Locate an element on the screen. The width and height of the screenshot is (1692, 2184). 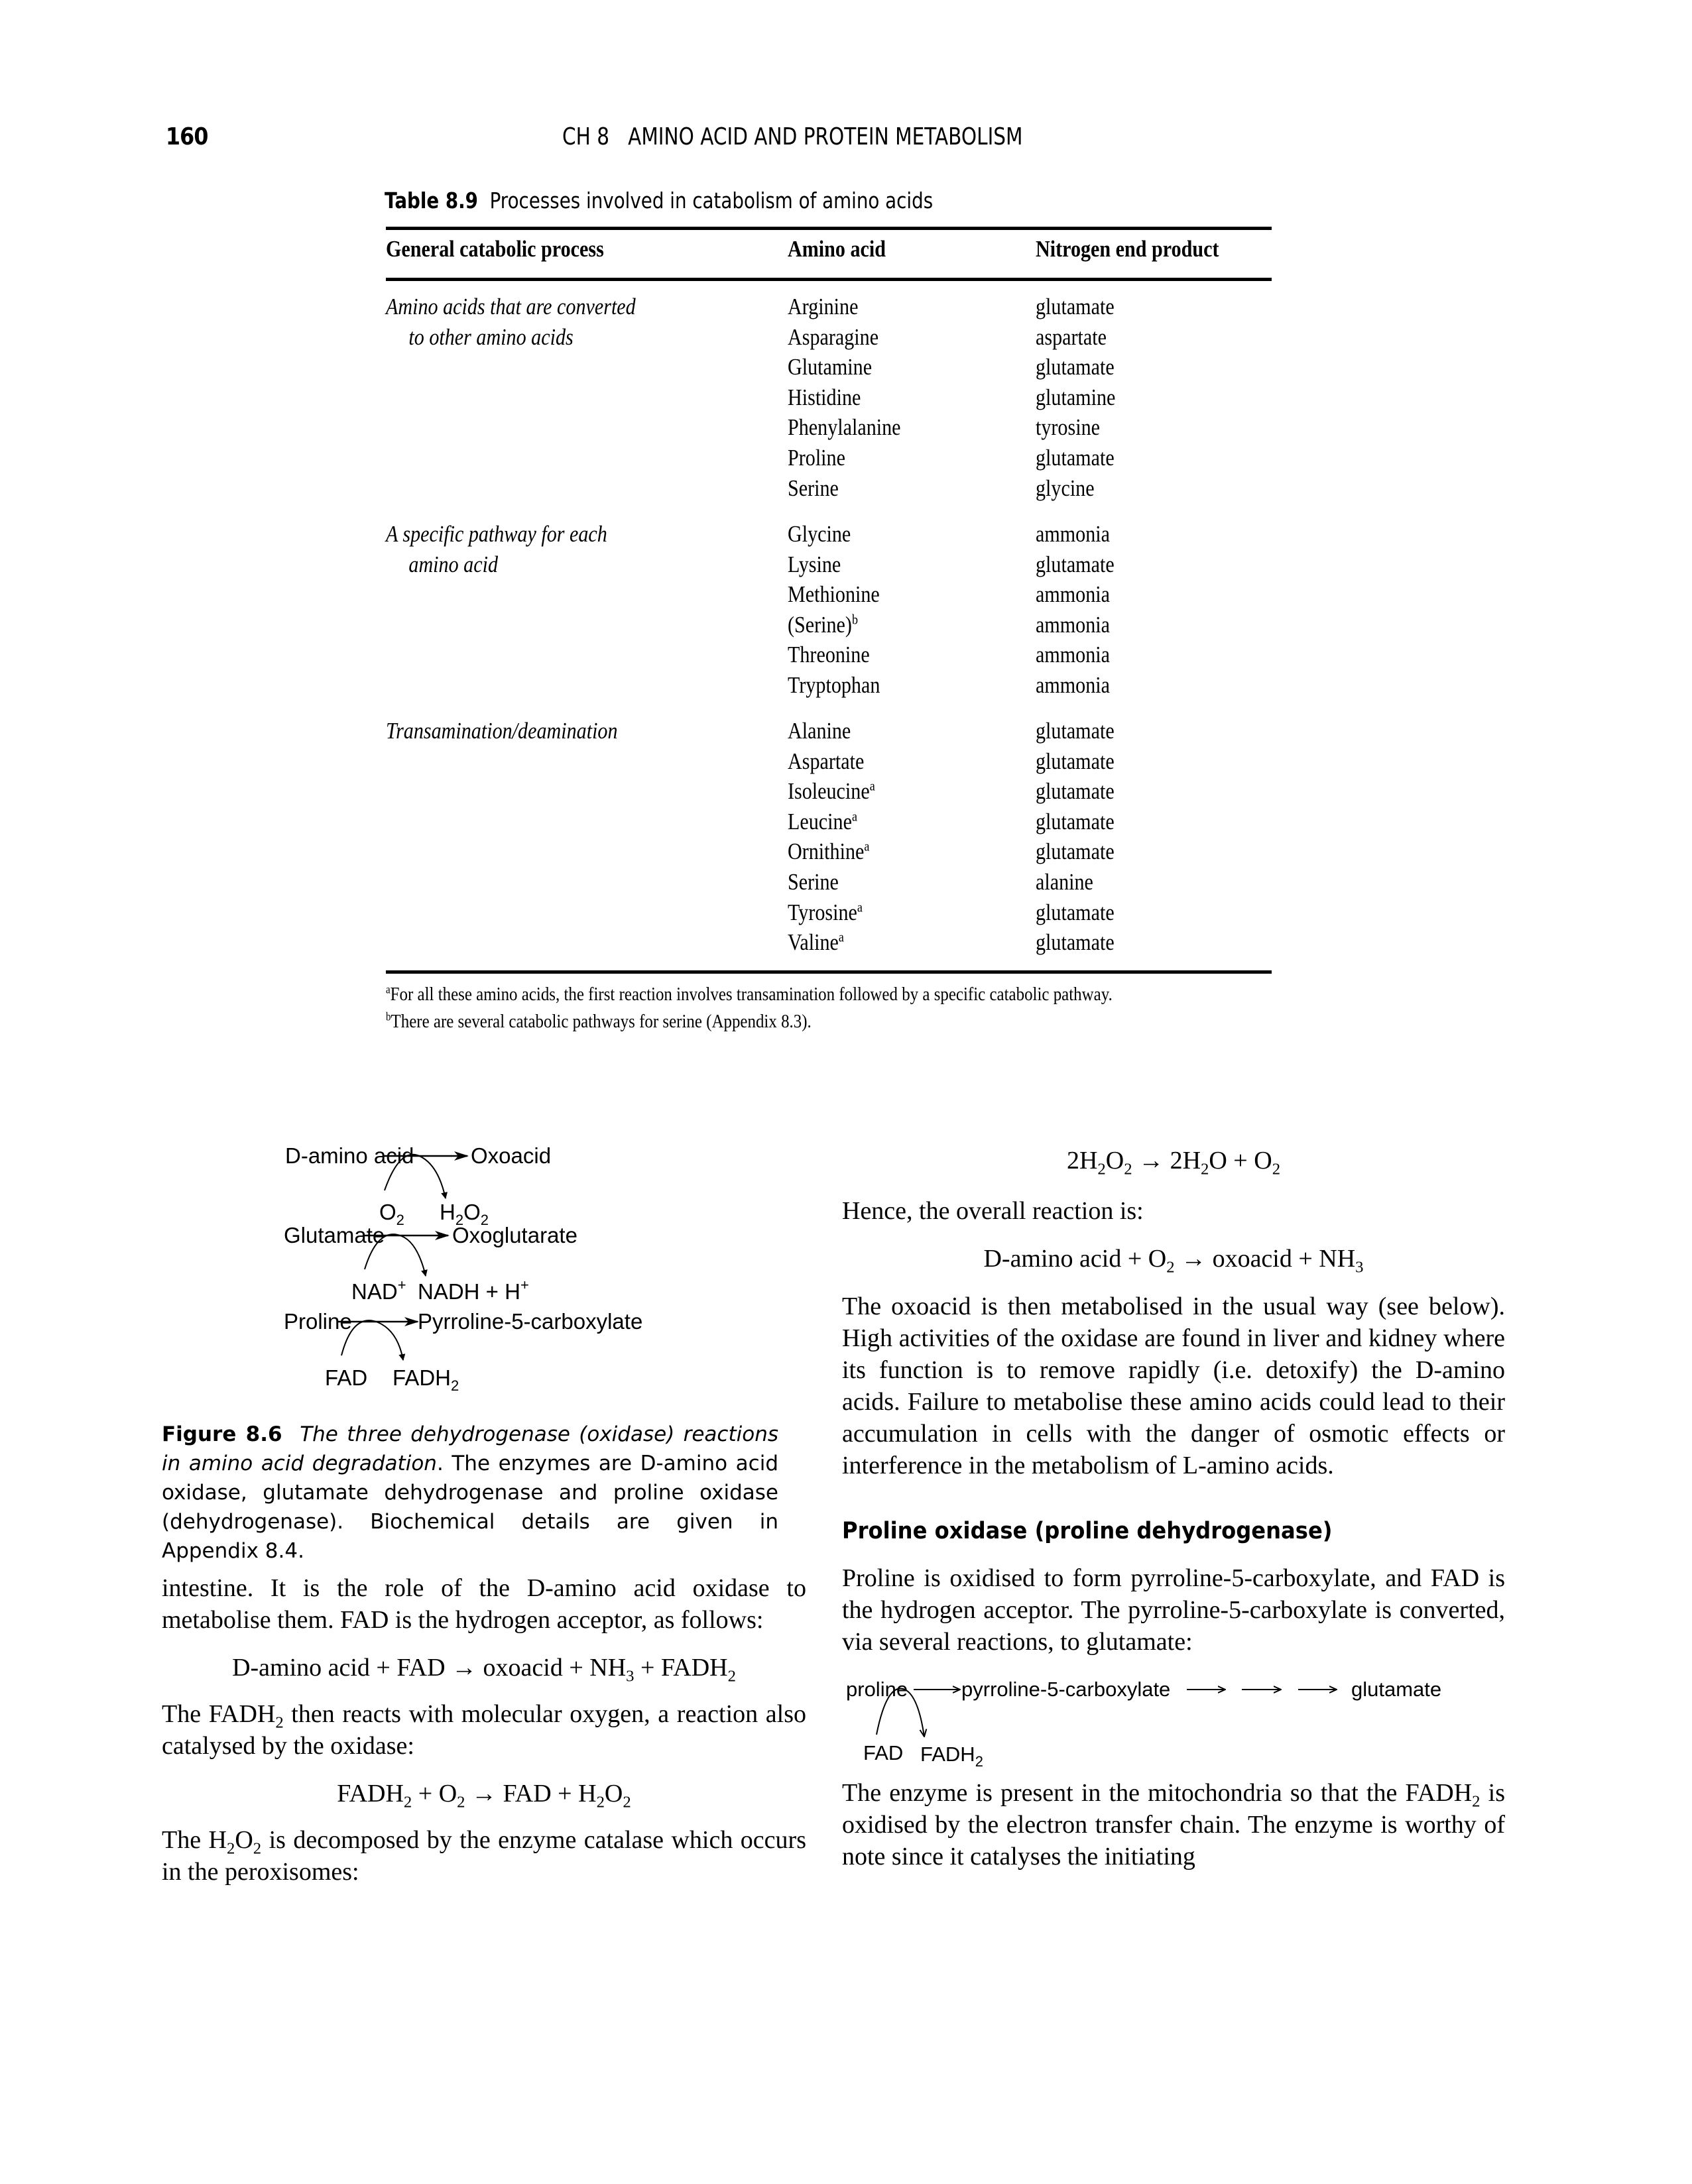
table-cell-amino-acid: Glutamine is located at coordinates (830, 367).